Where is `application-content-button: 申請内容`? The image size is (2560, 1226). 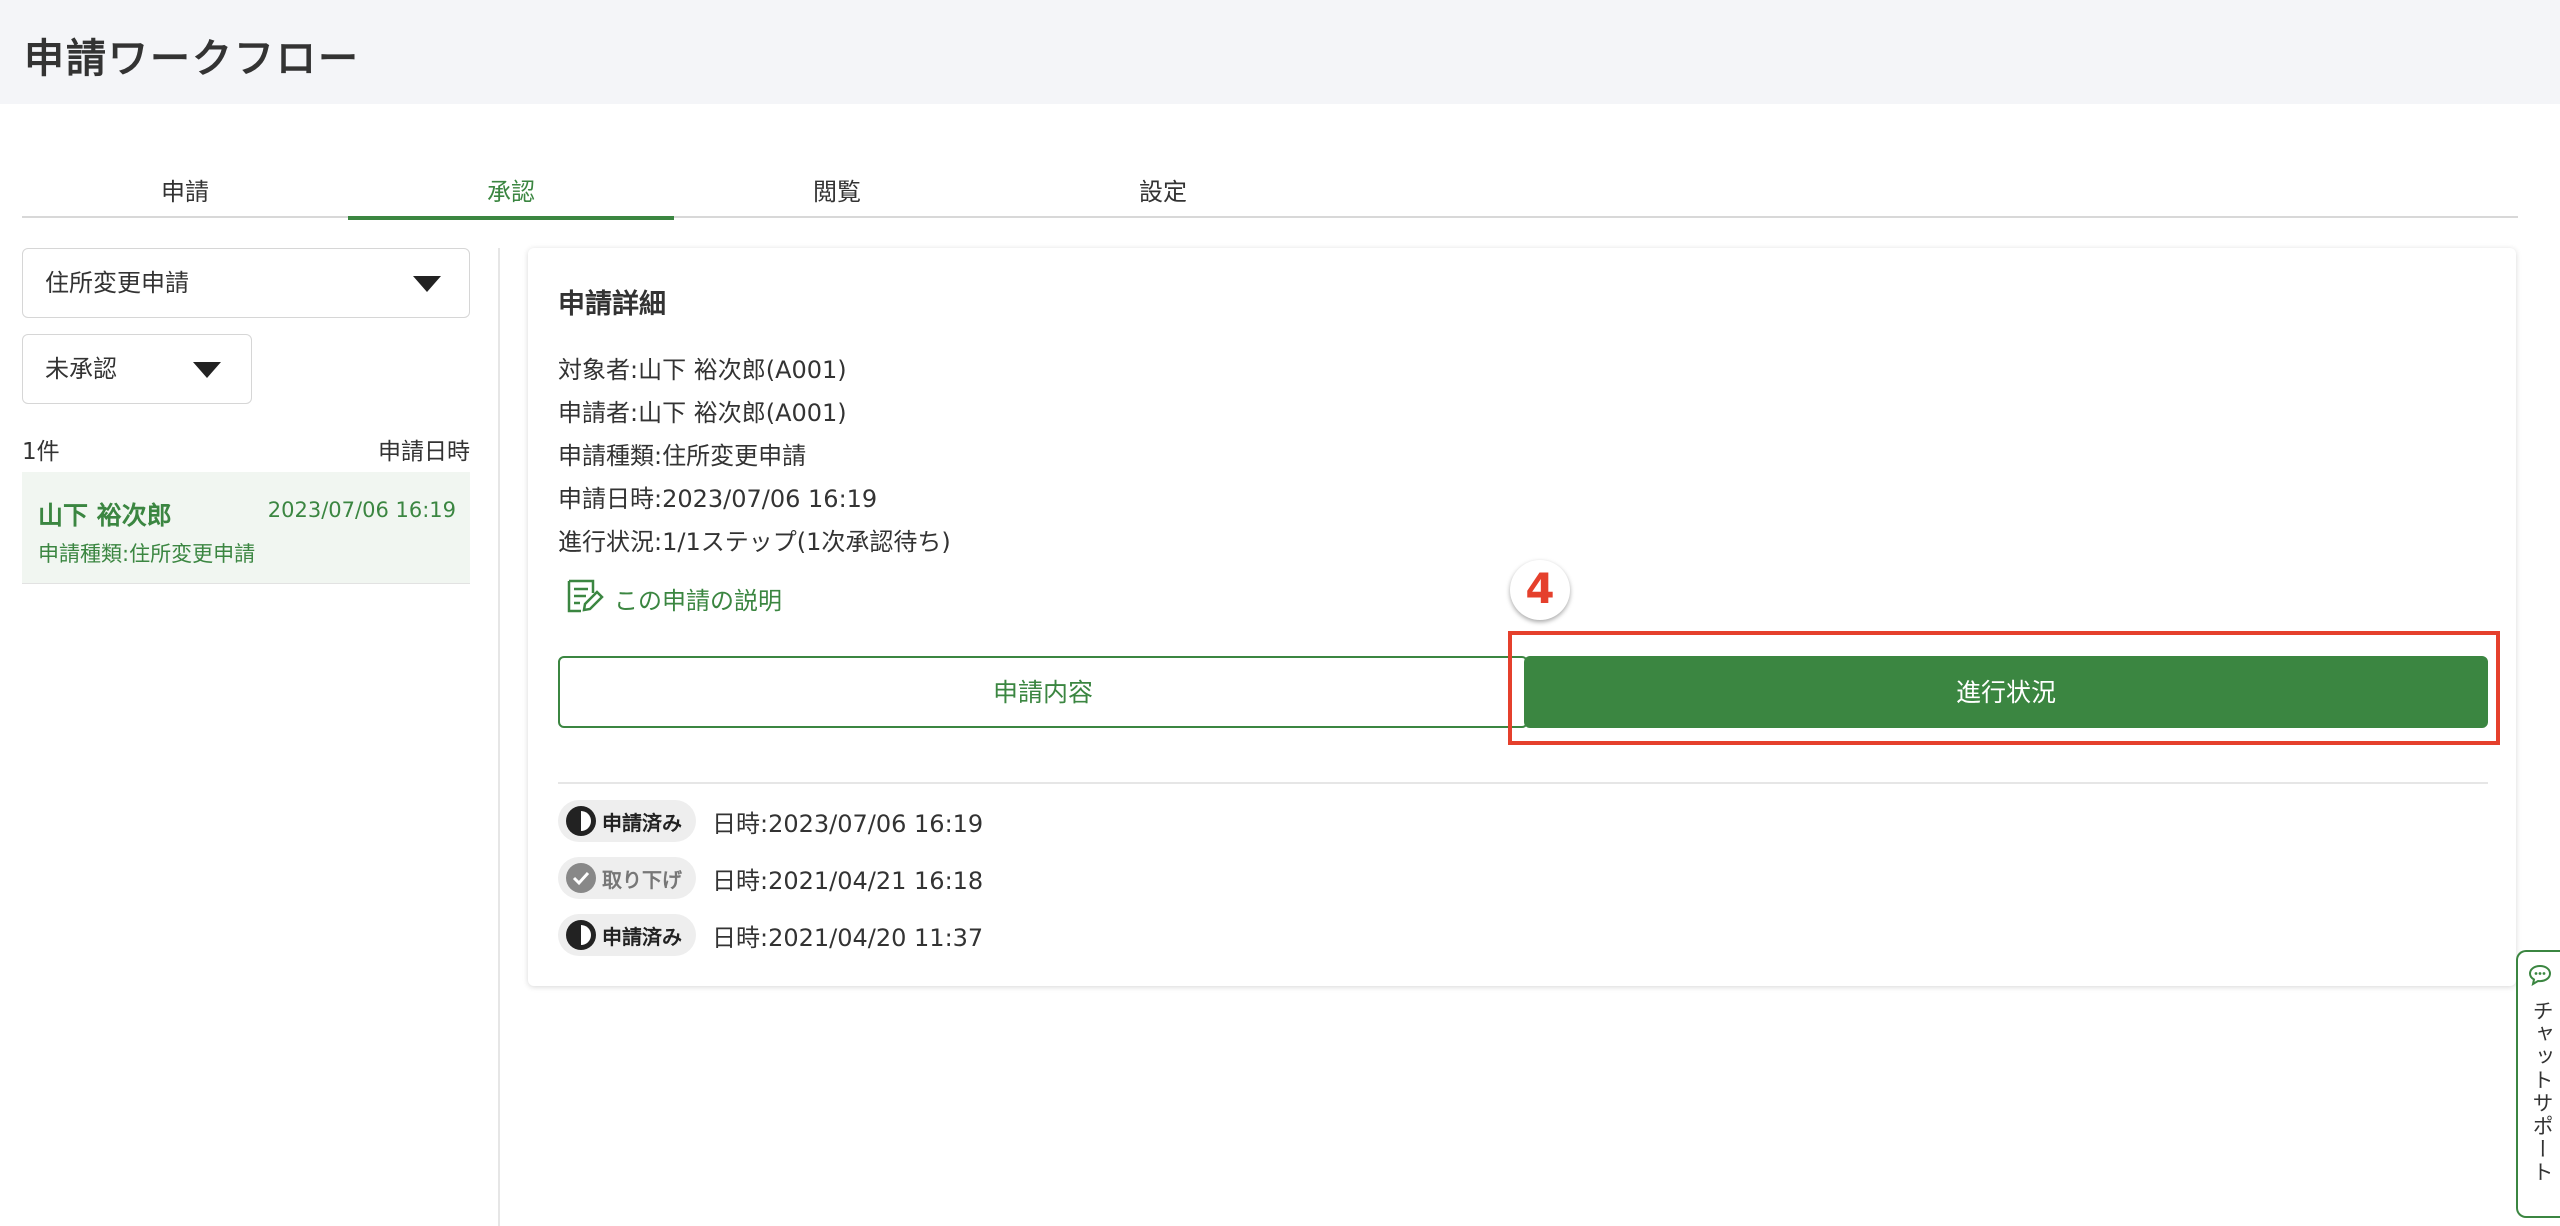 application-content-button: 申請内容 is located at coordinates (1043, 692).